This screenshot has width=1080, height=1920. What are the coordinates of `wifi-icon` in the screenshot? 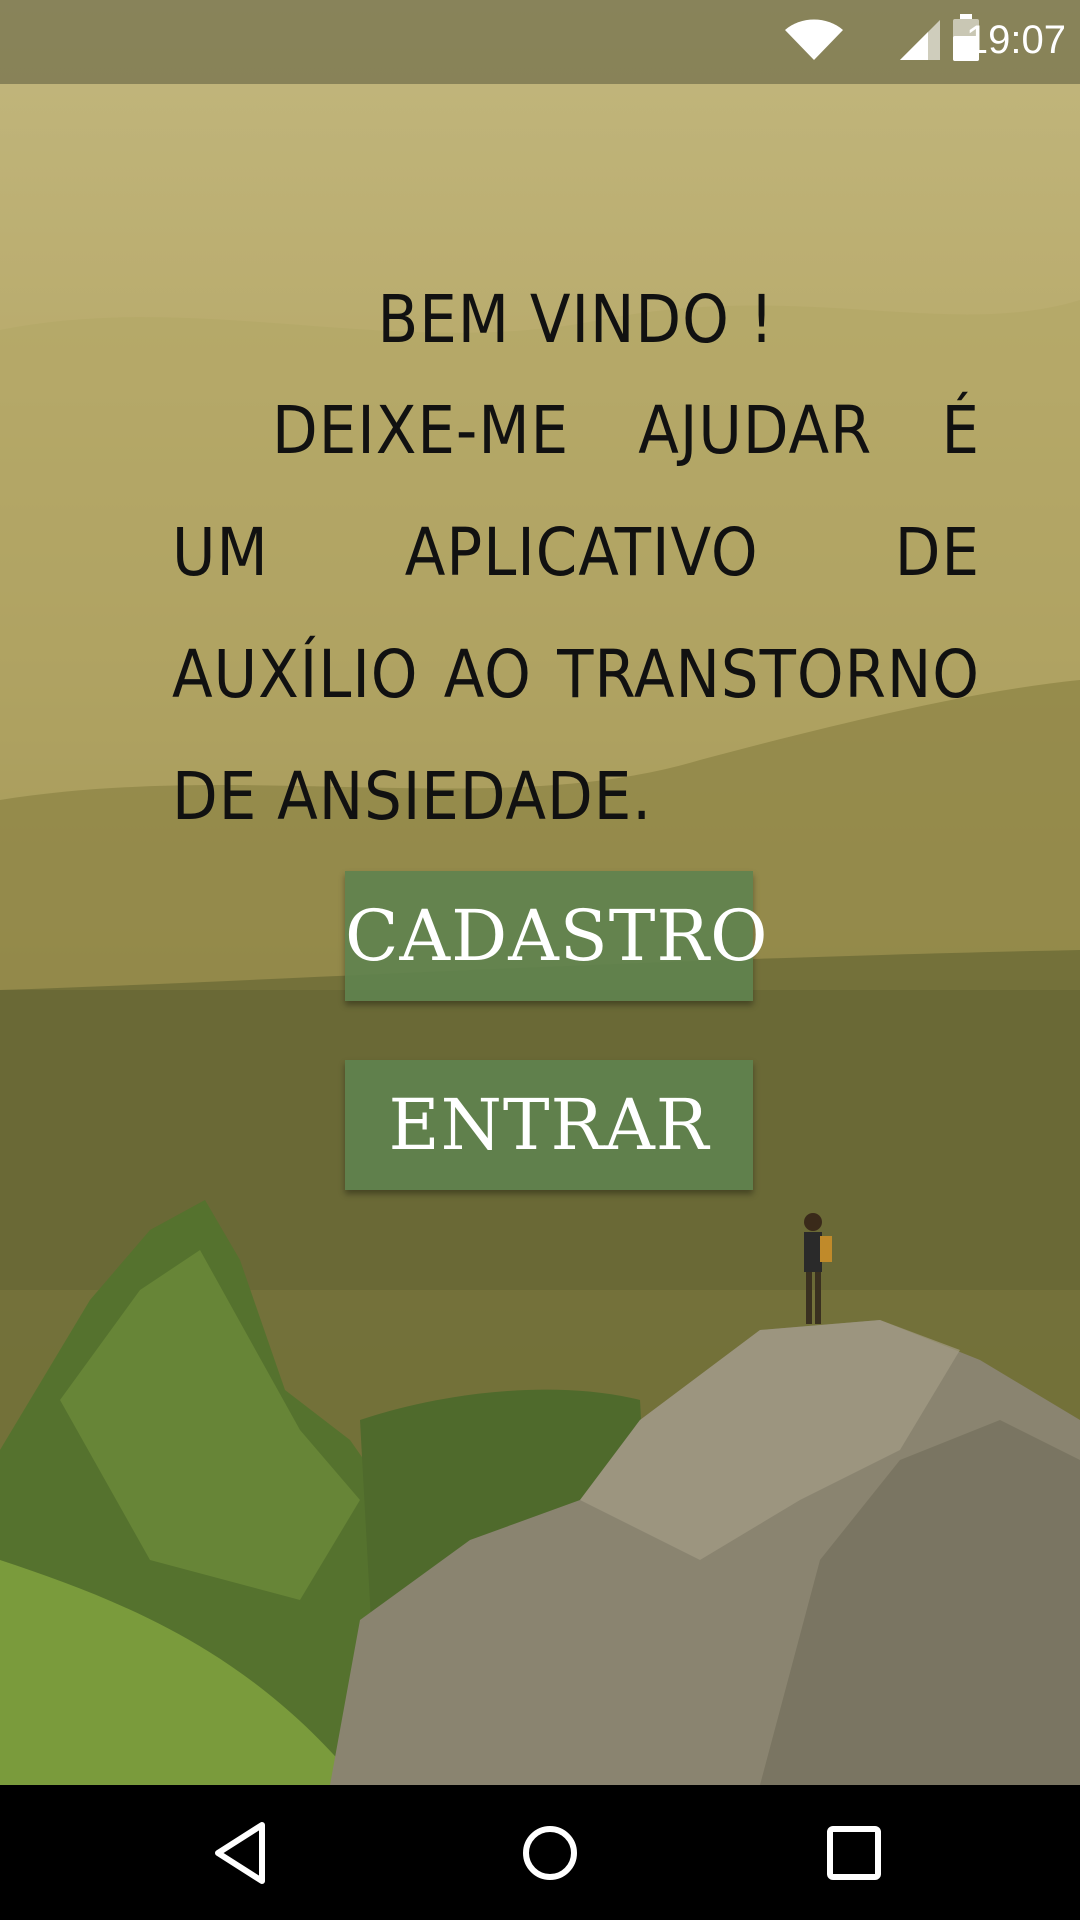 It's located at (814, 39).